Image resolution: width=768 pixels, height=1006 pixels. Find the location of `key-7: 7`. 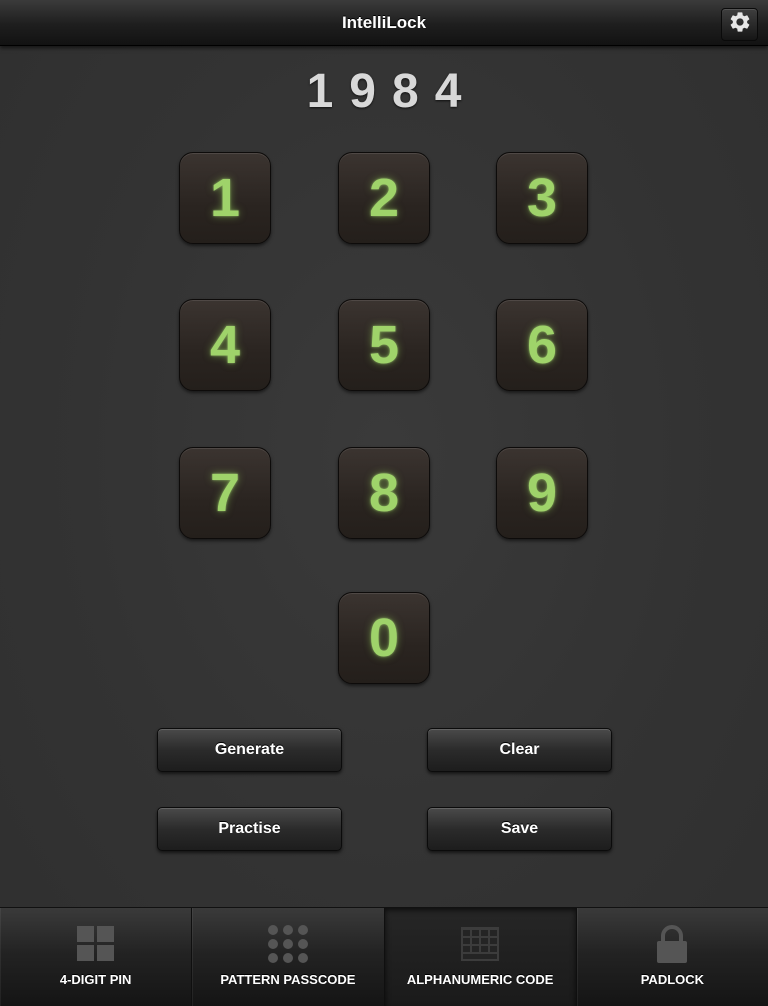

key-7: 7 is located at coordinates (225, 493).